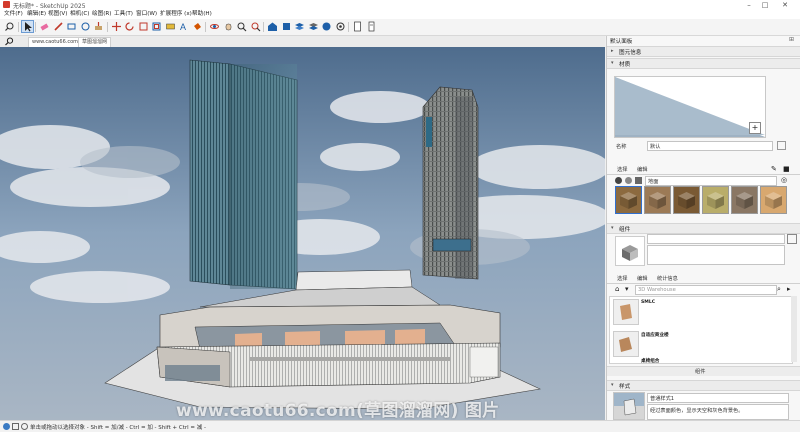 The height and width of the screenshot is (432, 800). Describe the element at coordinates (272, 26) in the screenshot. I see `warehouse-icon` at that location.